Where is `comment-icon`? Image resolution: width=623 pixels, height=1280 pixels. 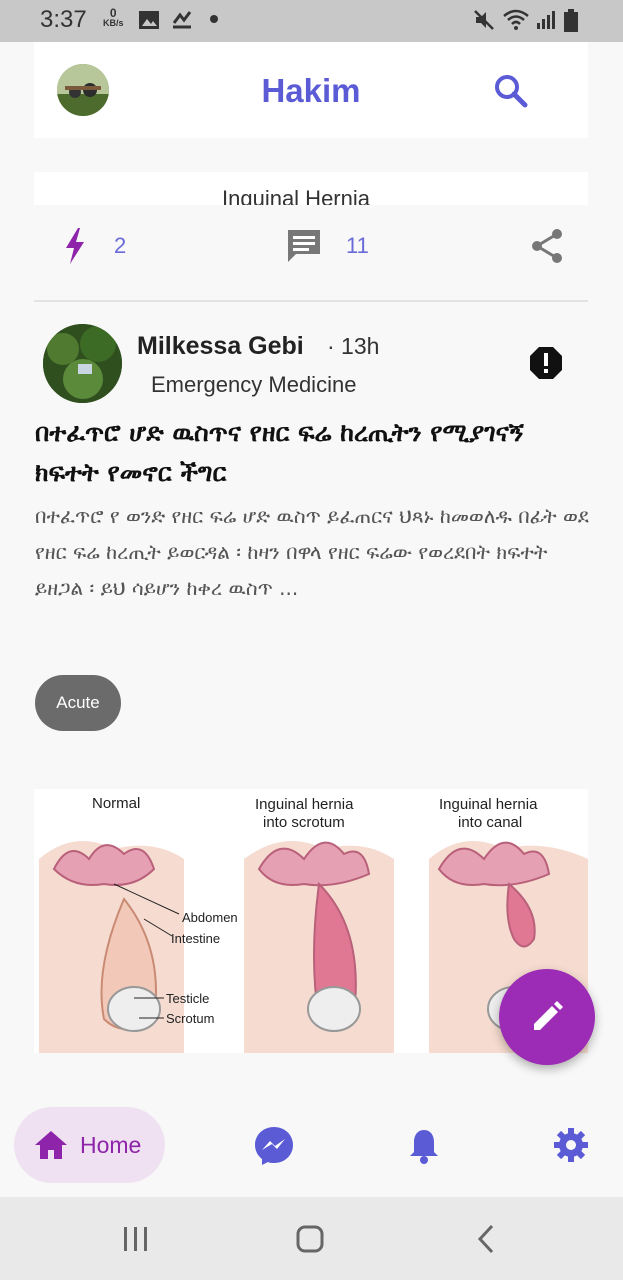 comment-icon is located at coordinates (304, 246).